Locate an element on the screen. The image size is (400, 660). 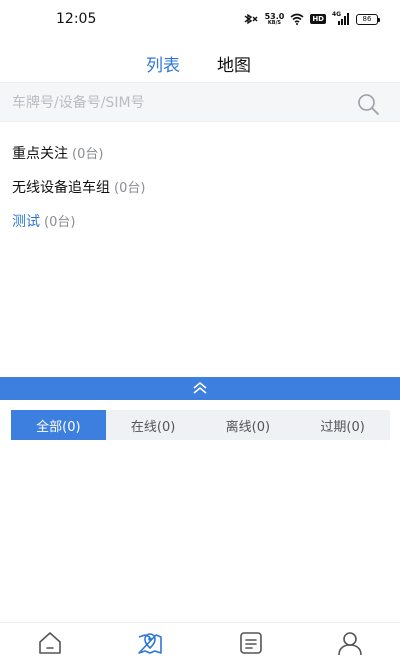
nav-records is located at coordinates (251, 643).